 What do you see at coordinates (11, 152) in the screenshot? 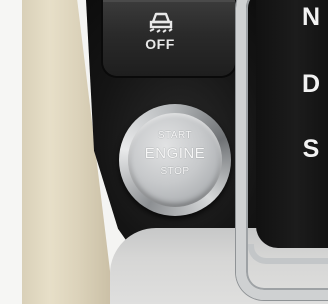
I see `background-edge` at bounding box center [11, 152].